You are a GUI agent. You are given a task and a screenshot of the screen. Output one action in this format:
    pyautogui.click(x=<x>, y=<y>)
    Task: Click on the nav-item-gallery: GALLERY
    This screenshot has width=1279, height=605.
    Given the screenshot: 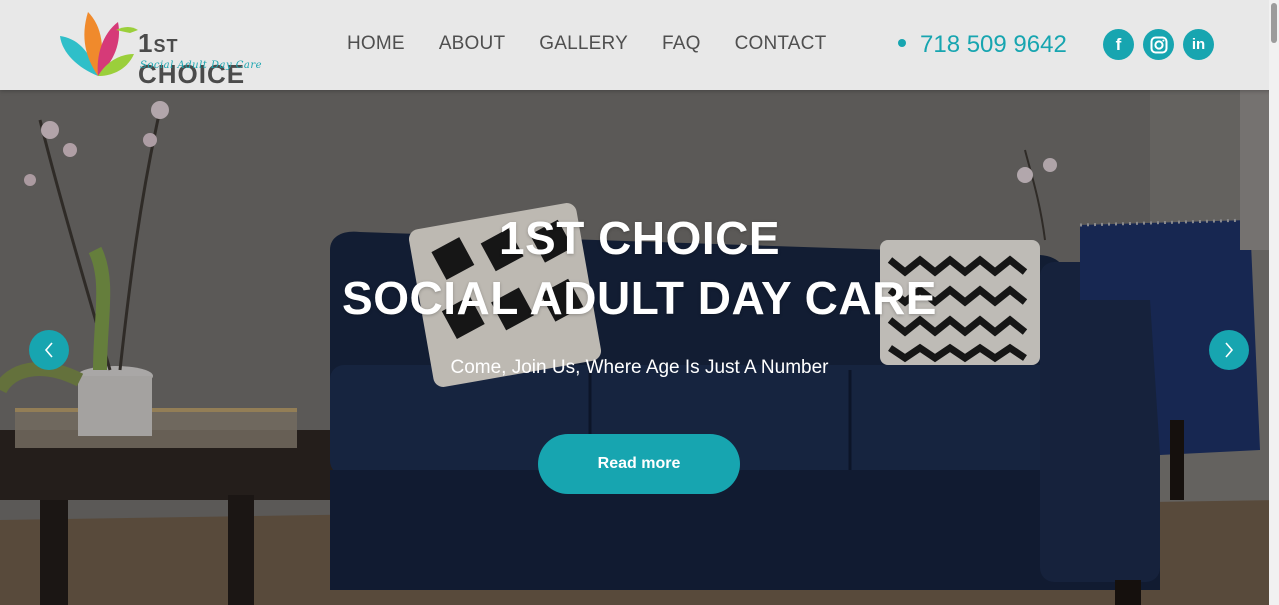 What is the action you would take?
    pyautogui.click(x=583, y=44)
    